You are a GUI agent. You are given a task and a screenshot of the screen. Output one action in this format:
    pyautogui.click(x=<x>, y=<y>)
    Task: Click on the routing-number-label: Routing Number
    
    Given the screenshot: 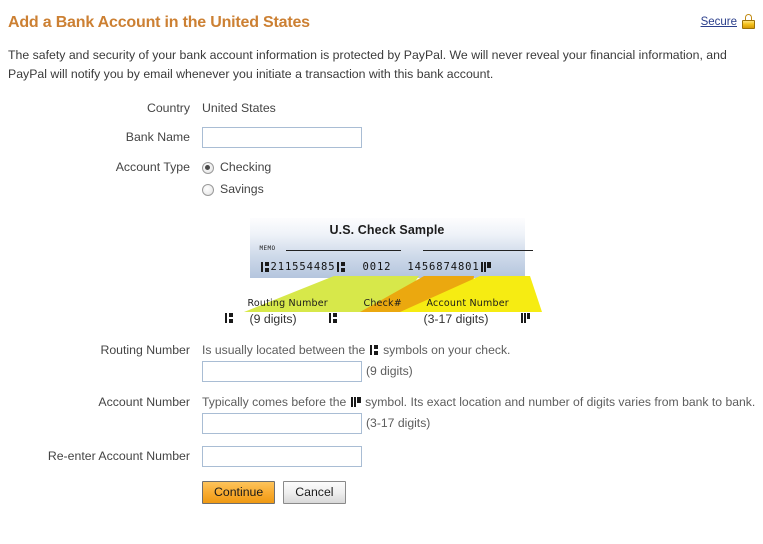 What is the action you would take?
    pyautogui.click(x=145, y=350)
    